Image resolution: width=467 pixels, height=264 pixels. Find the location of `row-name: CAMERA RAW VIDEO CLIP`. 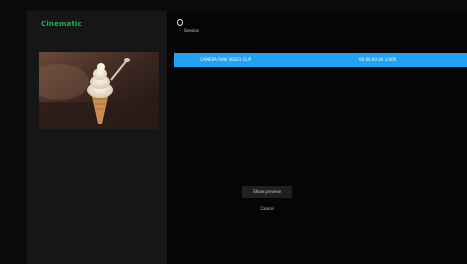

row-name: CAMERA RAW VIDEO CLIP is located at coordinates (226, 59).